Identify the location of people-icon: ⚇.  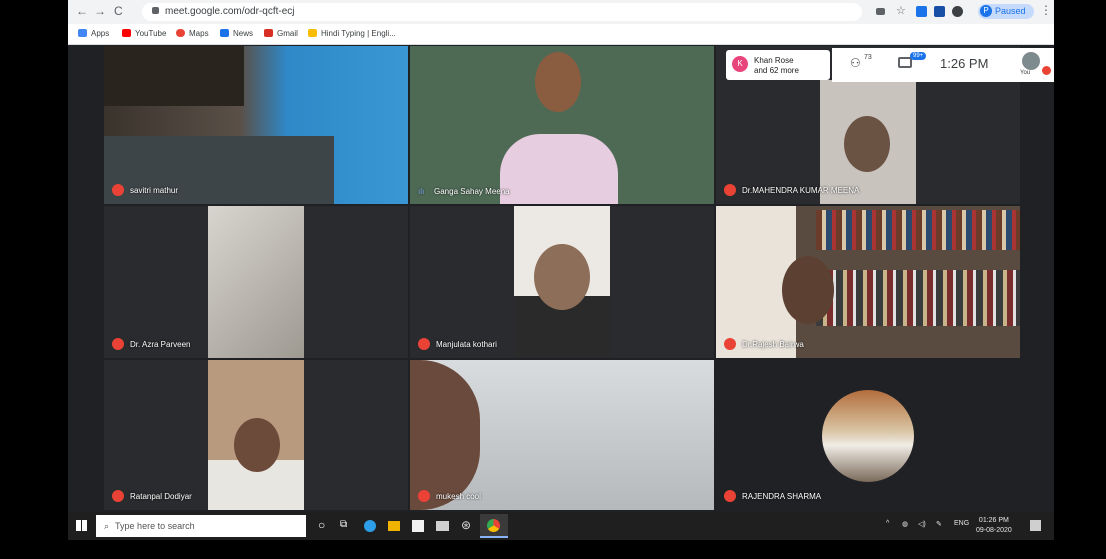
(855, 63).